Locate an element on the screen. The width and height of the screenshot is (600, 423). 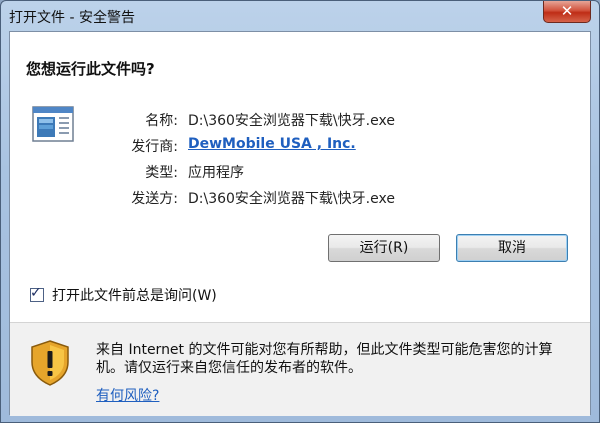
dialog-question: 您想运行此文件吗? is located at coordinates (90, 69).